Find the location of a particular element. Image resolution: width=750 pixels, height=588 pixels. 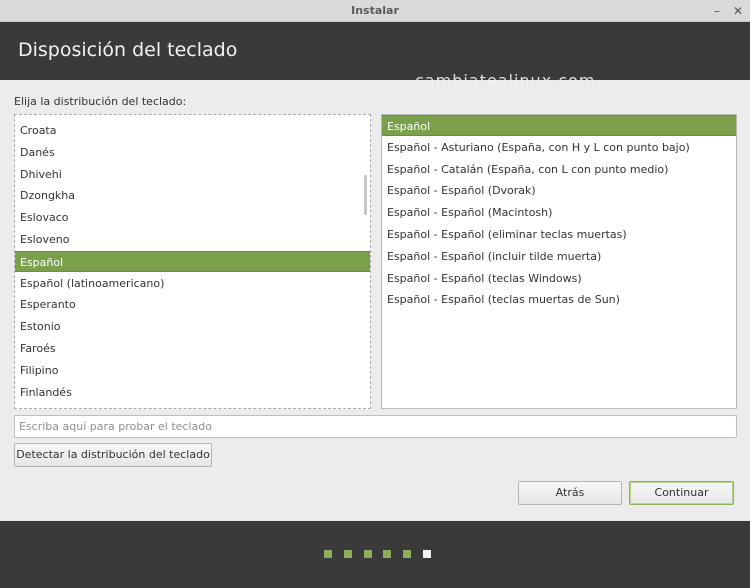

close-button: ✕ is located at coordinates (738, 11).